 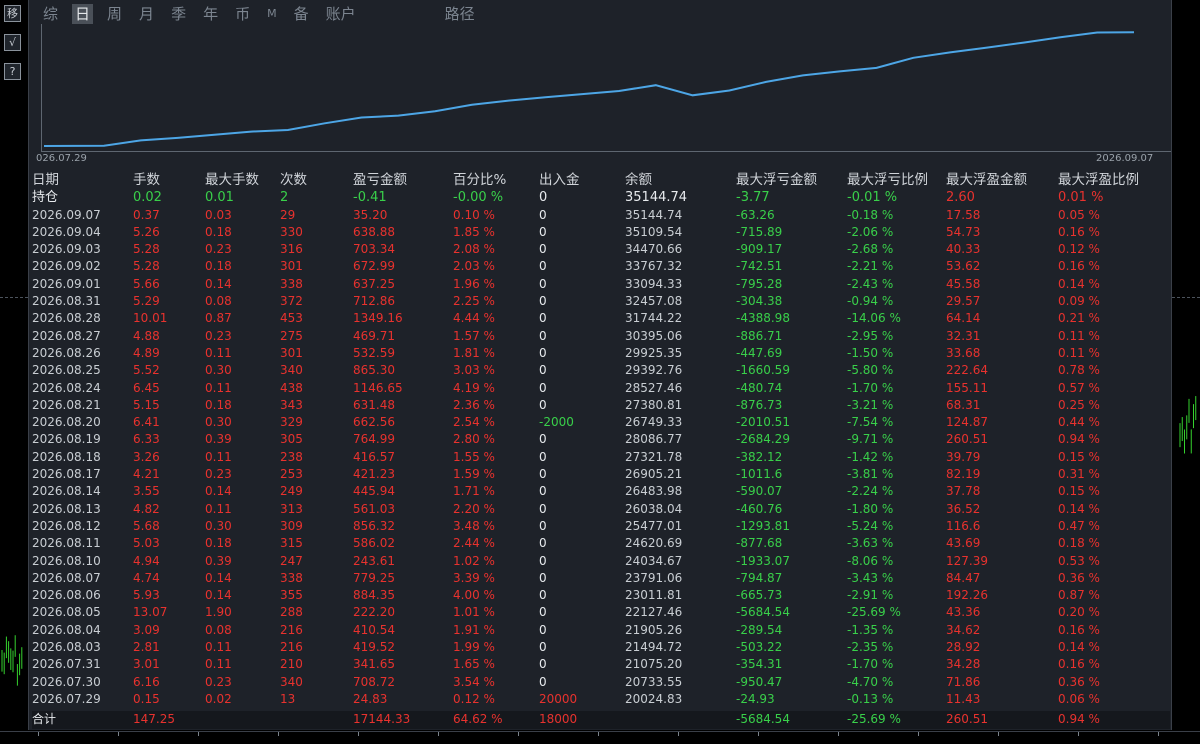 What do you see at coordinates (763, 525) in the screenshot?
I see `table-row-cell-8: -1293.81` at bounding box center [763, 525].